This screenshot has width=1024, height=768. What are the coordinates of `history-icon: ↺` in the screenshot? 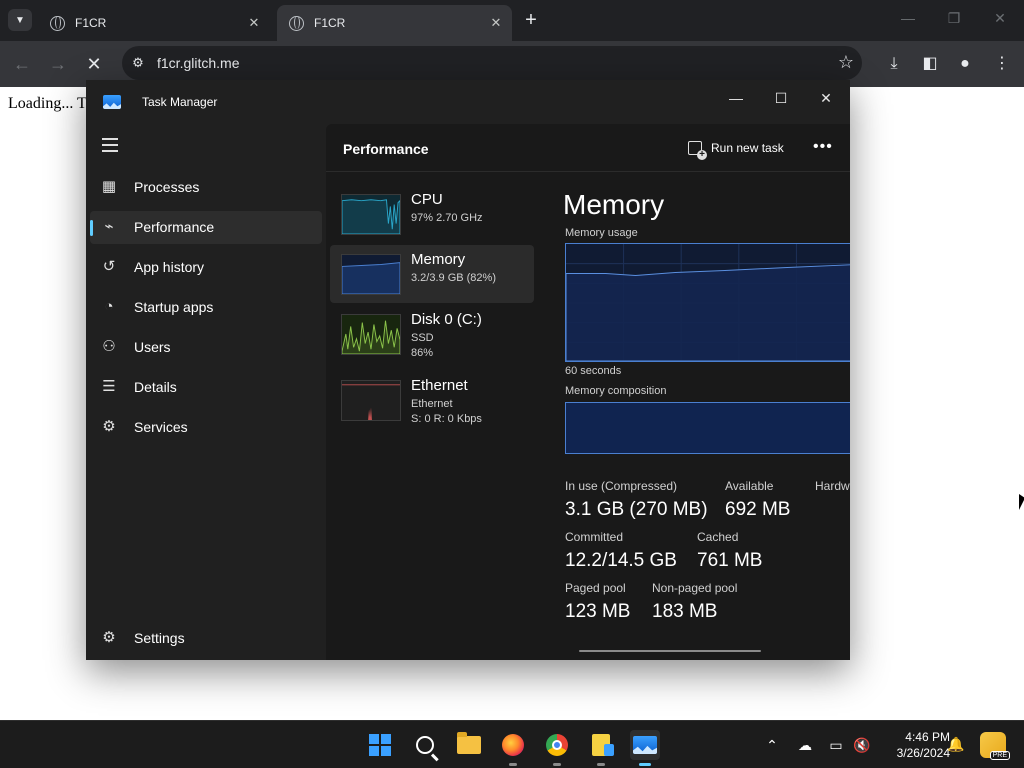 It's located at (109, 266).